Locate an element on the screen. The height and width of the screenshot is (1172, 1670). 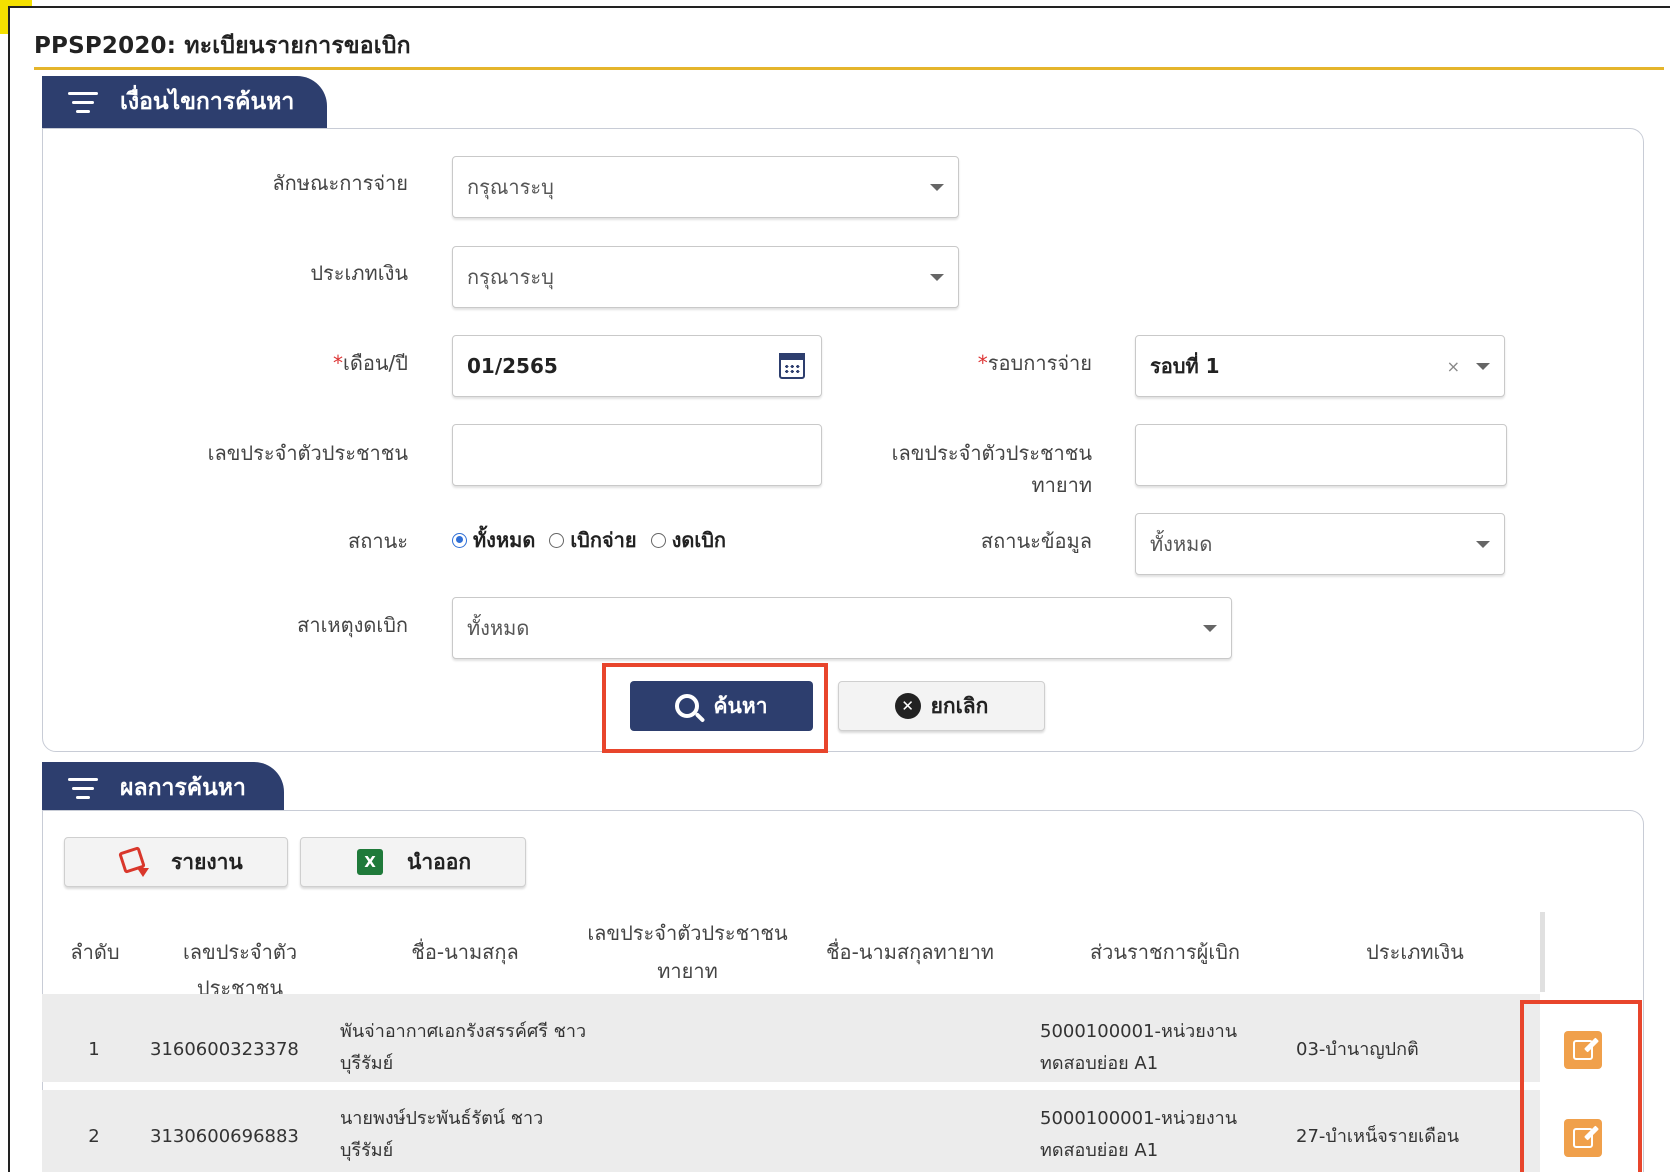
column-header-heir-id: เลขประจำตัวประชาชน ทายาท is located at coordinates (687, 952).